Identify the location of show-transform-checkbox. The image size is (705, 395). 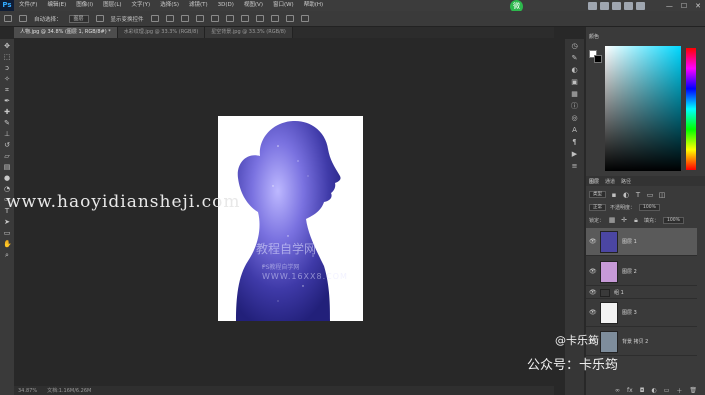
(99, 18).